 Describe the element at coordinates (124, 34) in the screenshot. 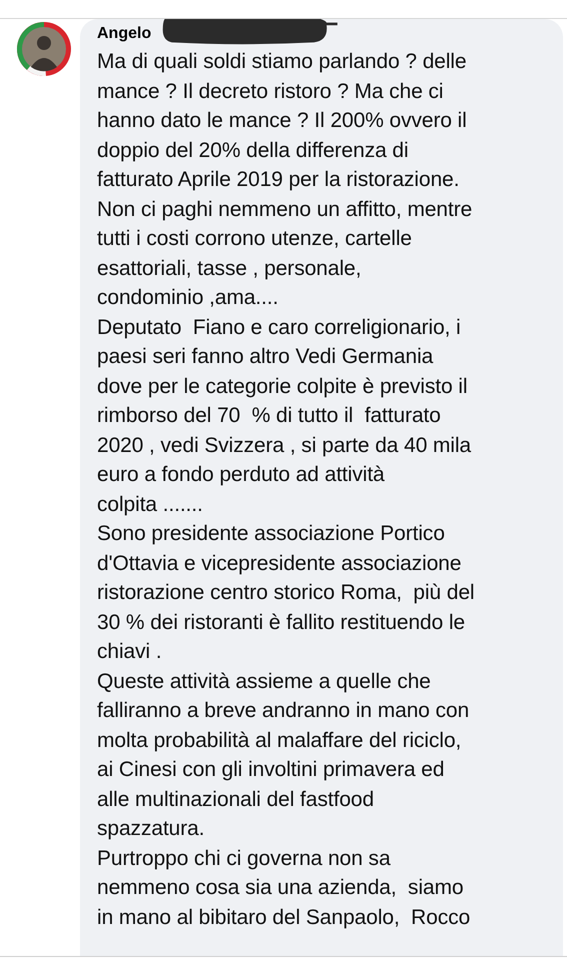

I see `author-name: Angelo` at that location.